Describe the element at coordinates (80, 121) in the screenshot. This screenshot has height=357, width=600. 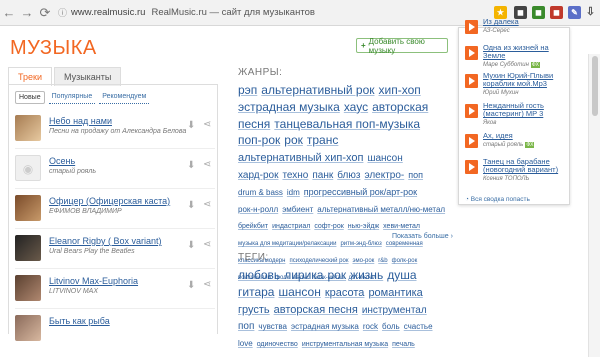
I see `track-title: Небо над нами` at that location.